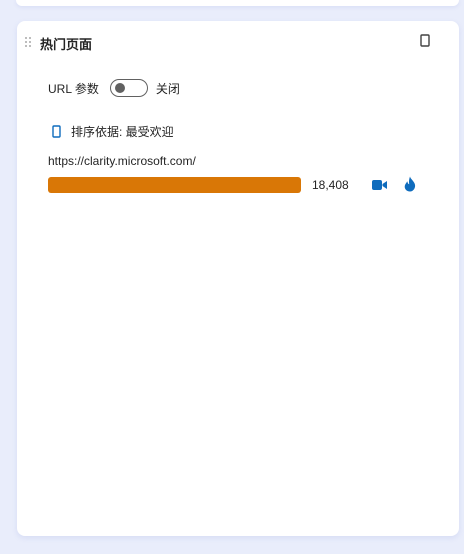  Describe the element at coordinates (119, 88) in the screenshot. I see `toggle-knob` at that location.